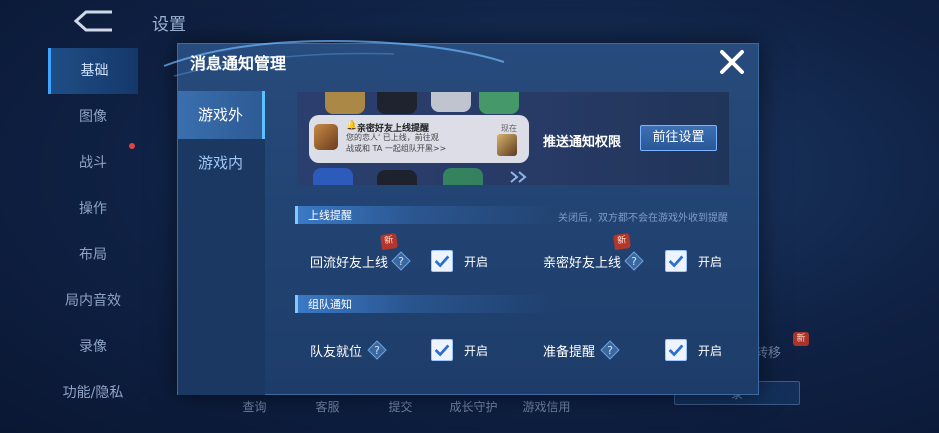 This screenshot has height=433, width=939. I want to click on tab-outside-game: 游戏外, so click(221, 115).